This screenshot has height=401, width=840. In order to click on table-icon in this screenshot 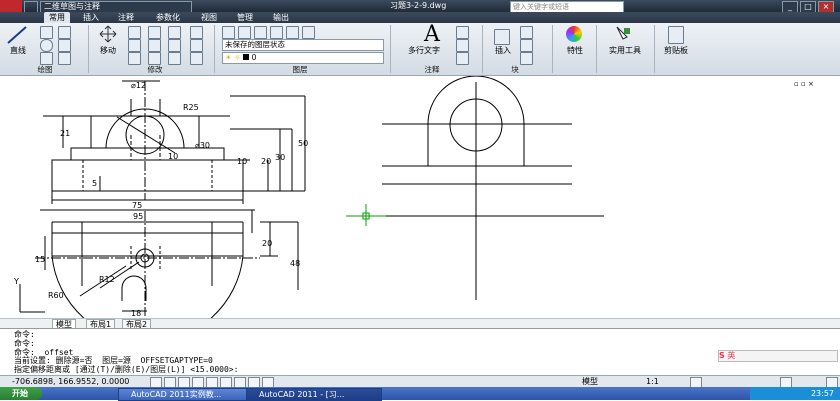, I will do `click(462, 58)`.